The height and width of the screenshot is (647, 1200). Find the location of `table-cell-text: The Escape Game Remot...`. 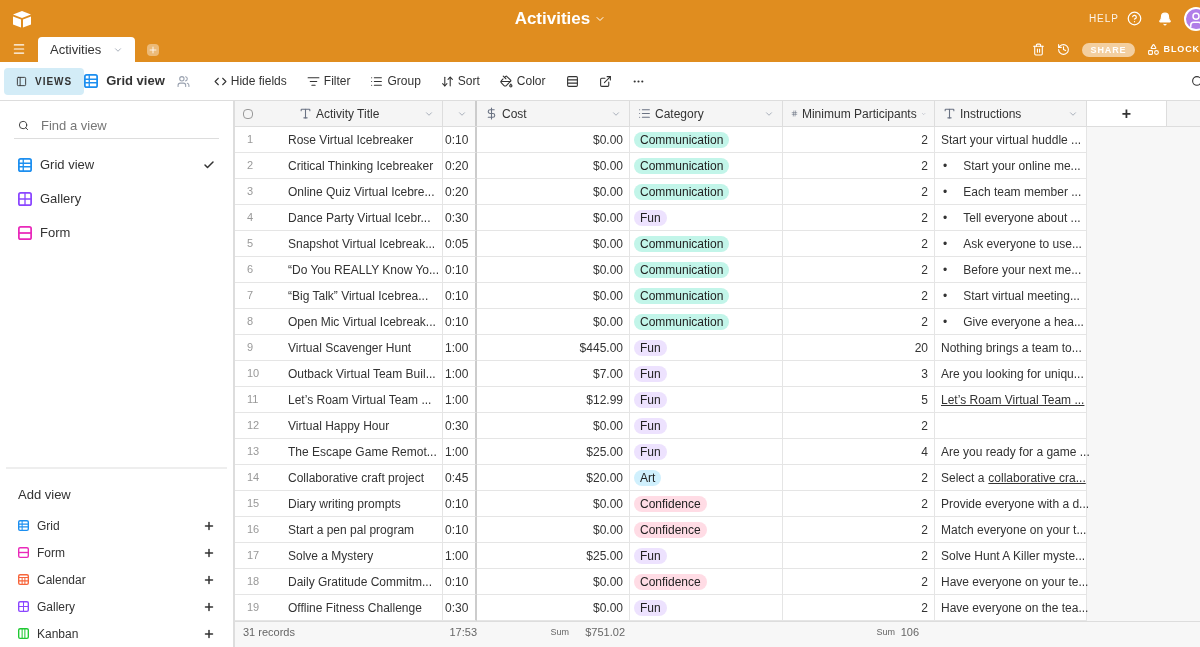

table-cell-text: The Escape Game Remot... is located at coordinates (362, 452).